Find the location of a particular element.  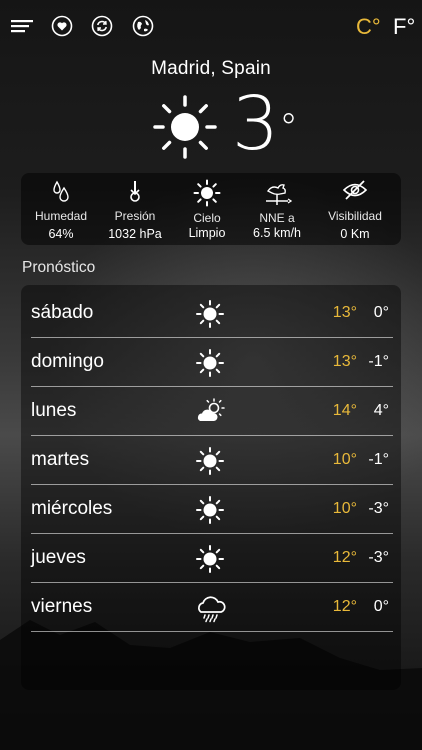

menu-icon is located at coordinates (22, 26).